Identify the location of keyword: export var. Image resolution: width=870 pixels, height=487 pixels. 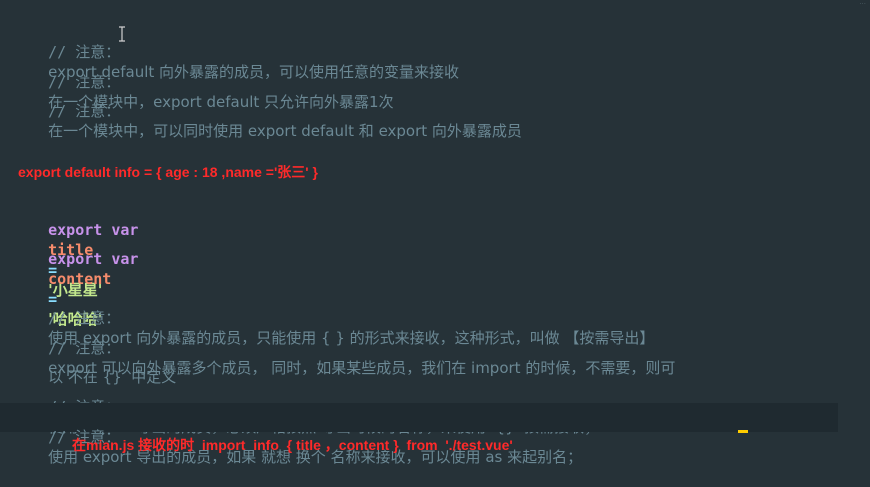
(93, 259).